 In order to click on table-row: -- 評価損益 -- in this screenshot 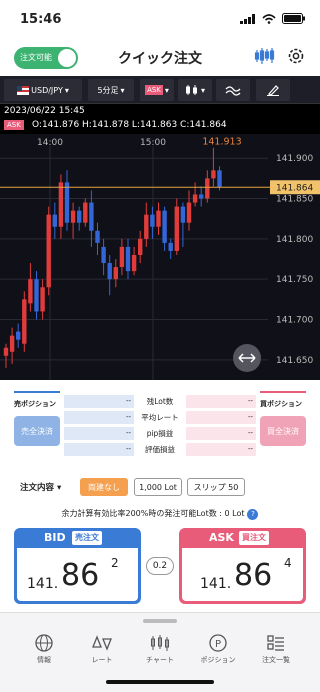, I will do `click(160, 449)`.